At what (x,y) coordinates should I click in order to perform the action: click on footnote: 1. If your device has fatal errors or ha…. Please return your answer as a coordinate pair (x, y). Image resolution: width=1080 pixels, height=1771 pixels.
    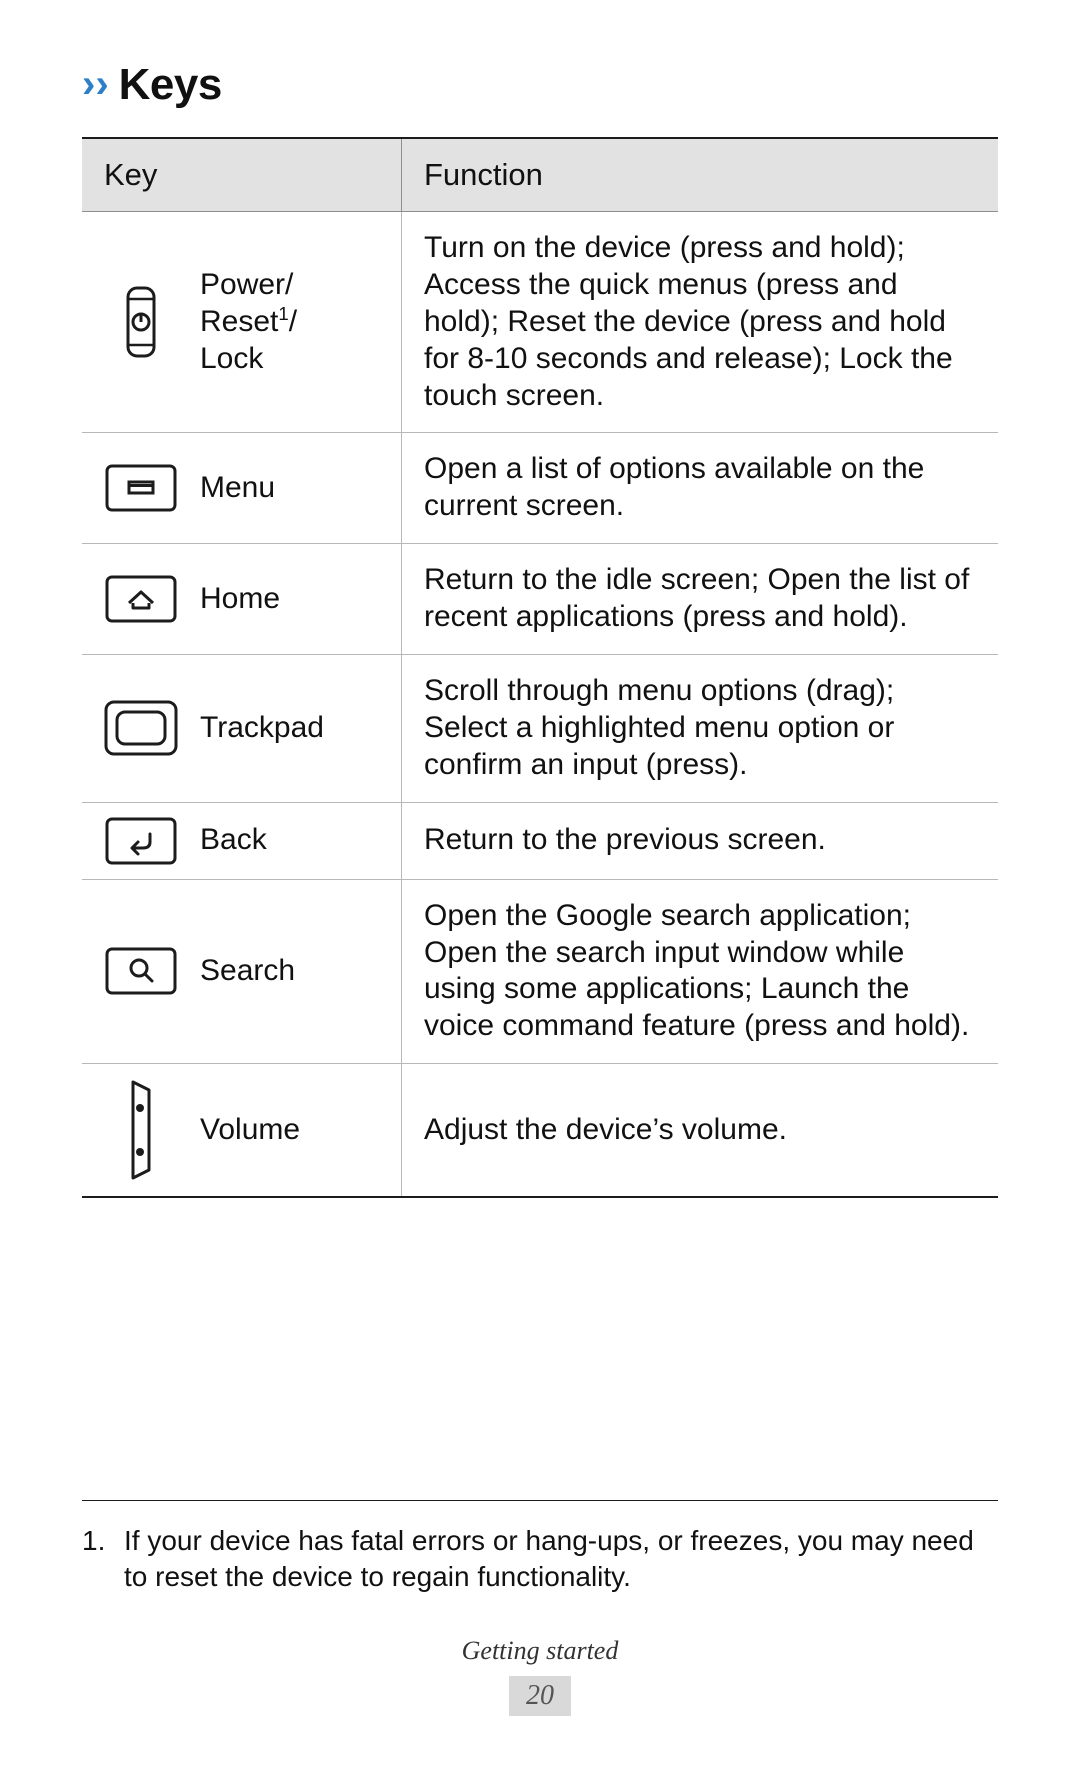
    Looking at the image, I should click on (540, 1548).